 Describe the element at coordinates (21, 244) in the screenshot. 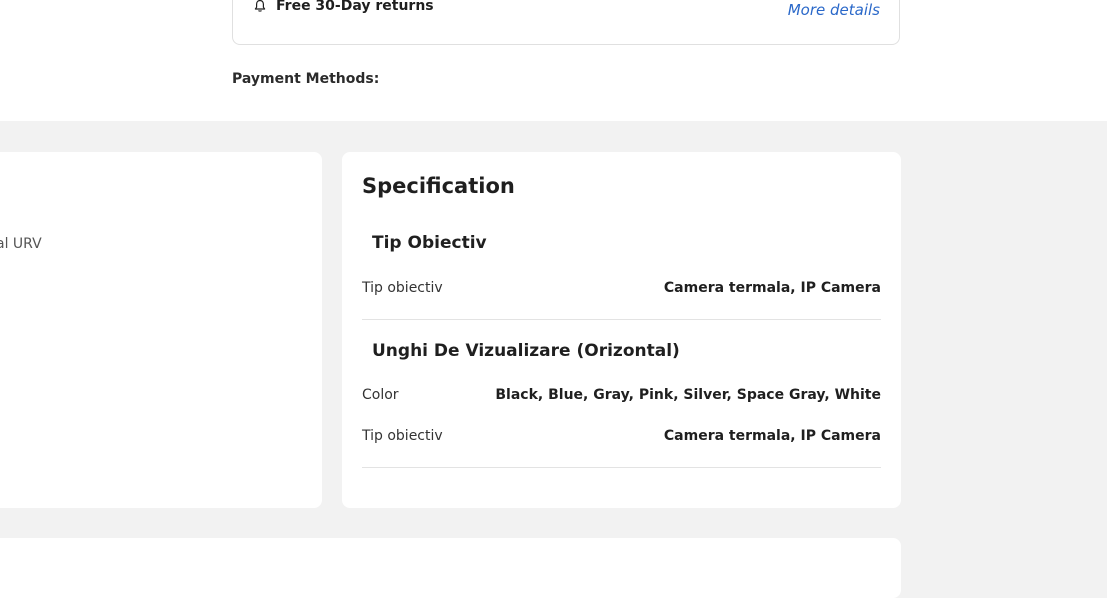

I see `description-text: al URV` at that location.